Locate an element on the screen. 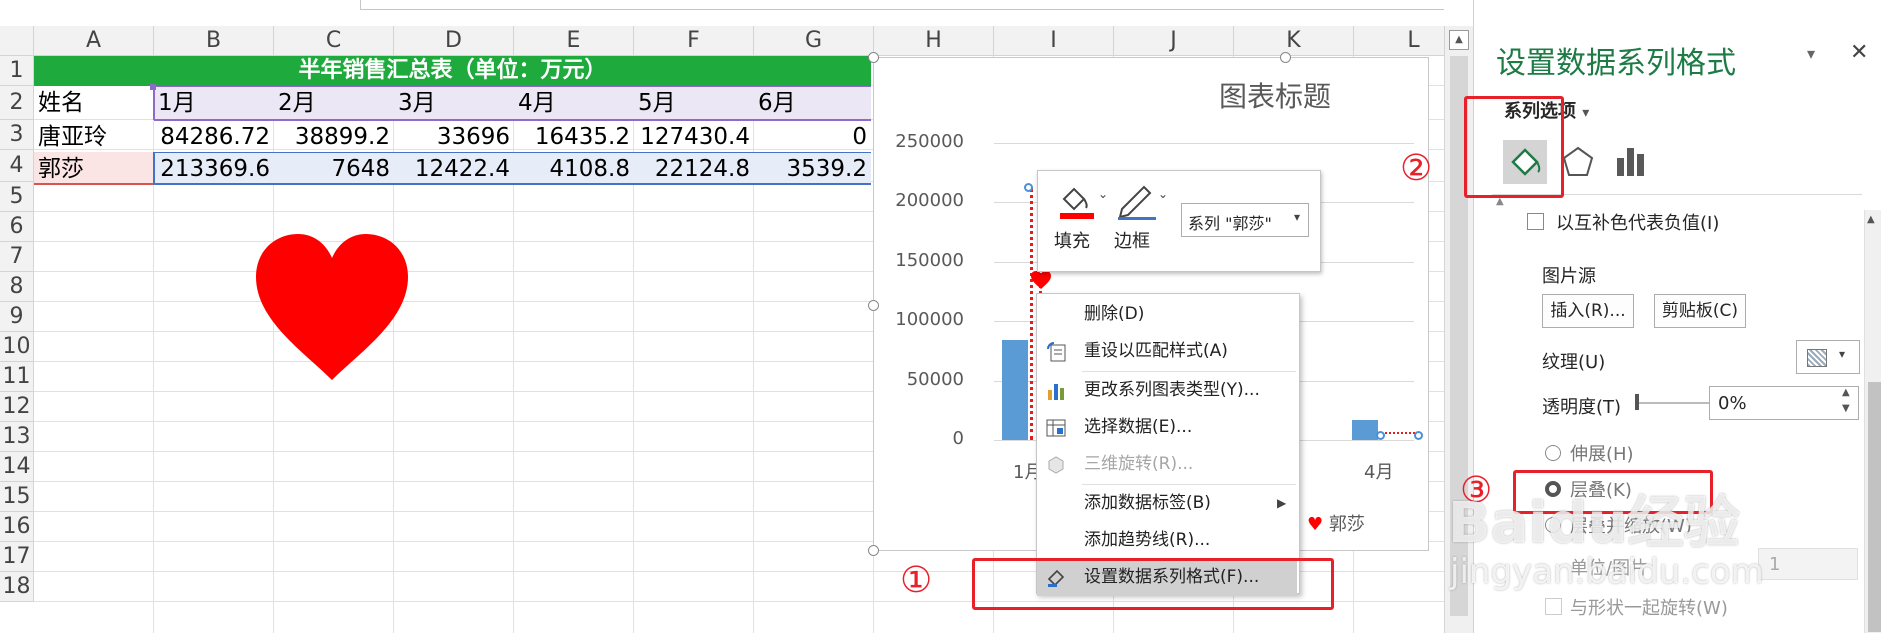  tab-series-options is located at coordinates (1631, 162).